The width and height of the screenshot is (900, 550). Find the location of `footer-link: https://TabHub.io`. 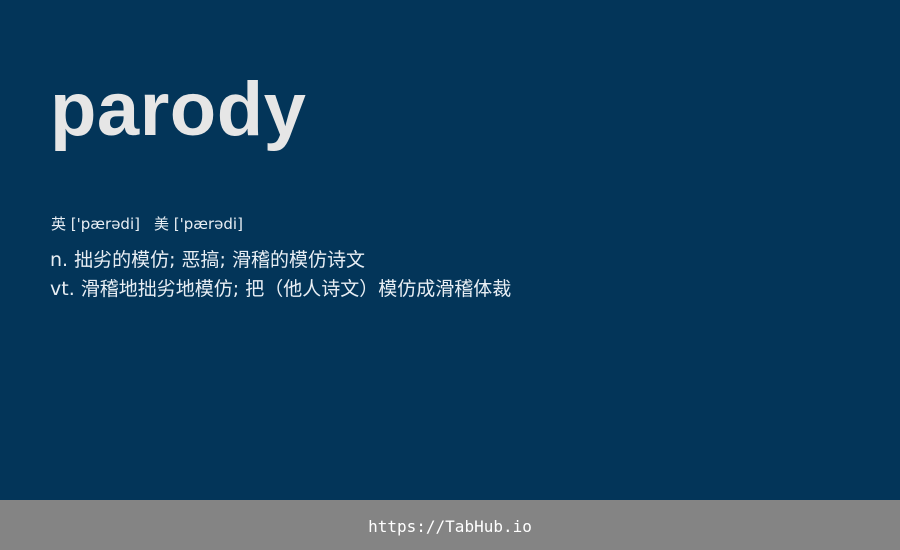

footer-link: https://TabHub.io is located at coordinates (450, 526).